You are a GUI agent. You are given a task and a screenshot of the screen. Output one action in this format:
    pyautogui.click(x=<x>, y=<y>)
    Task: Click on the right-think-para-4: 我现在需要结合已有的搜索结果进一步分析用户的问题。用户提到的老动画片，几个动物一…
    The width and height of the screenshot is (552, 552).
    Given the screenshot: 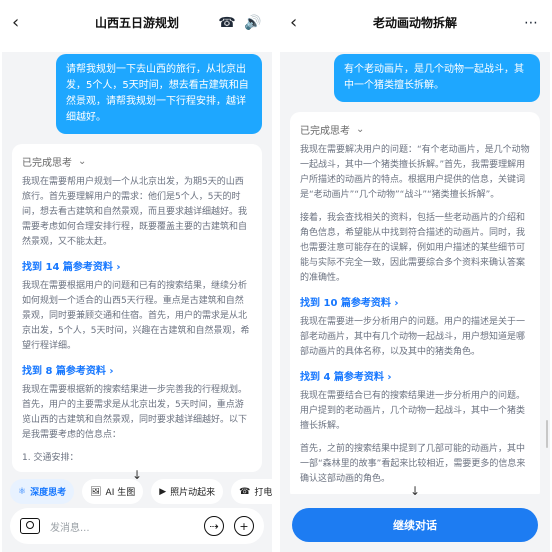 What is the action you would take?
    pyautogui.click(x=413, y=411)
    